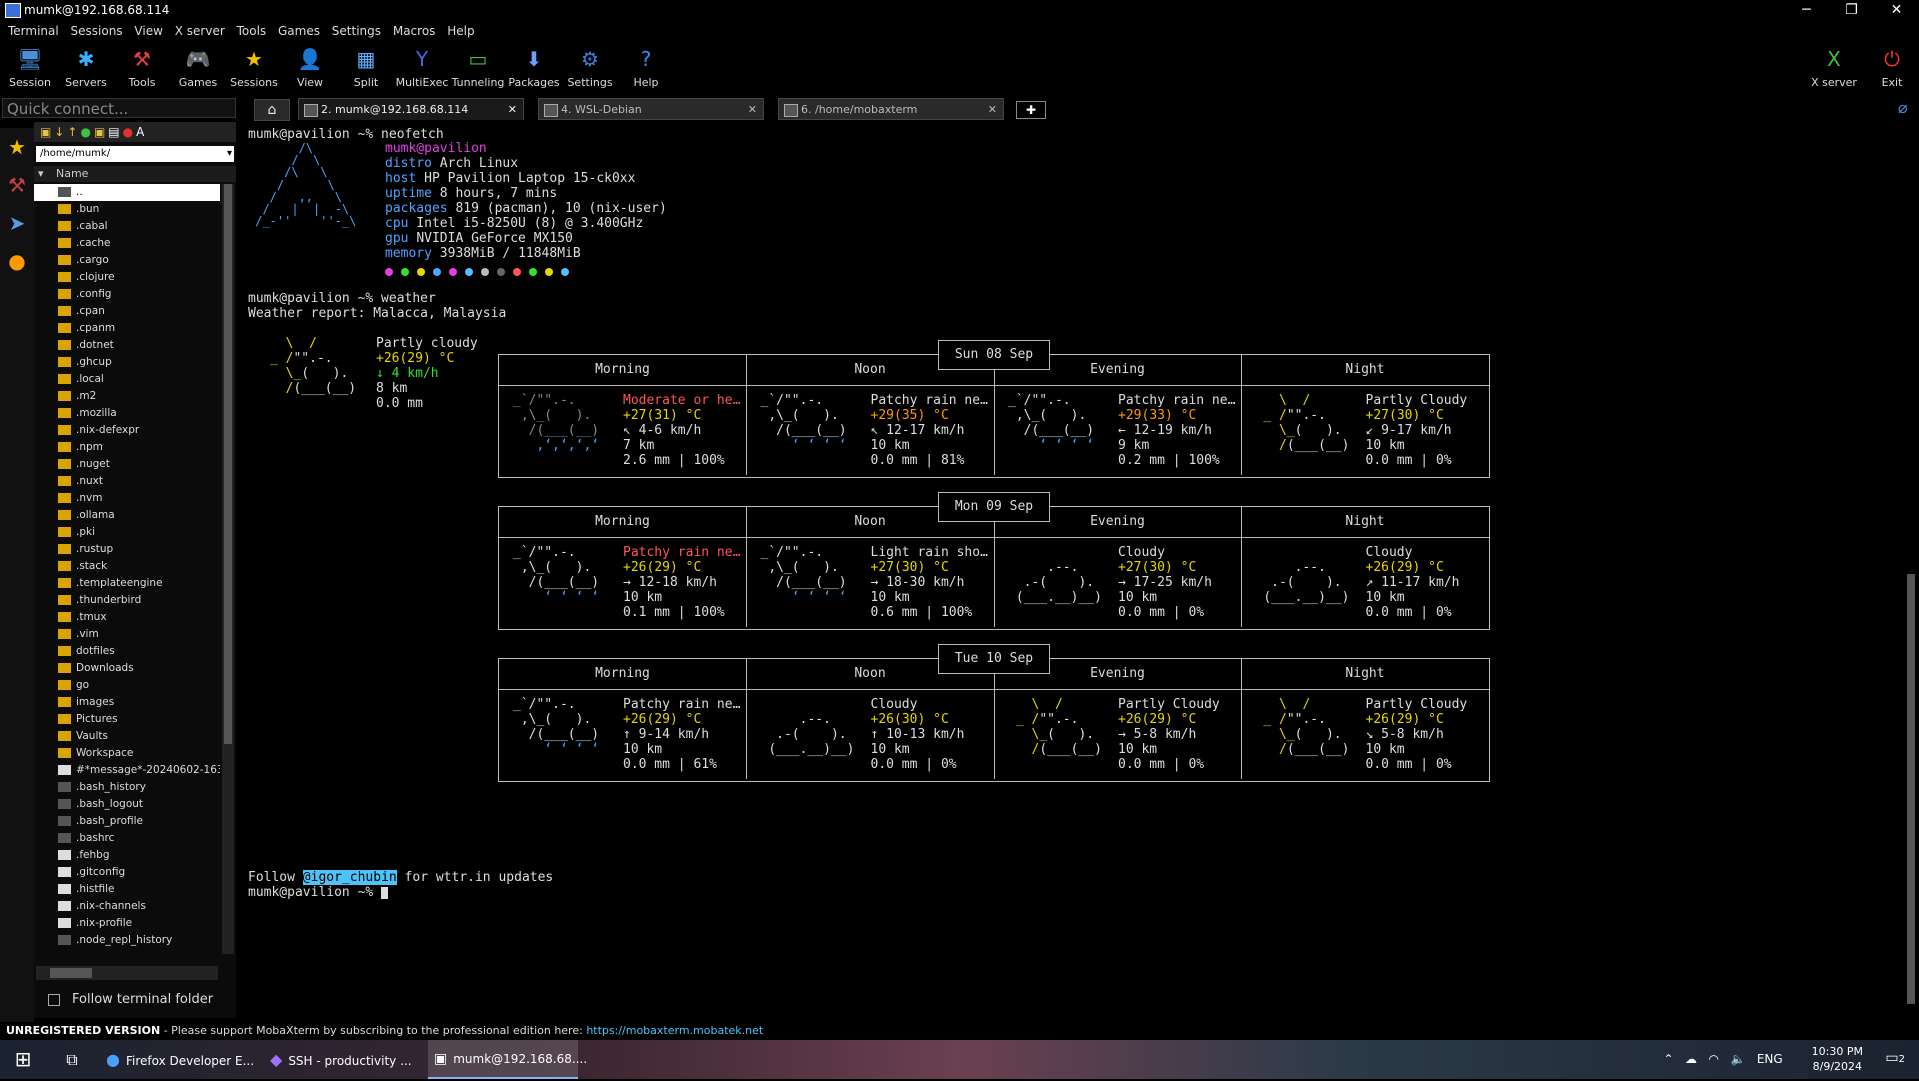  I want to click on file-row: .node_repl_history, so click(127, 940).